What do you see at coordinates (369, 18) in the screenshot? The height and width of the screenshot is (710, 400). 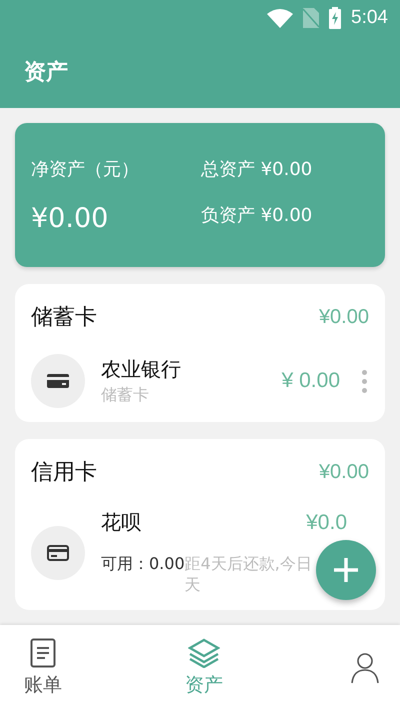 I see `clock-time: 5:04` at bounding box center [369, 18].